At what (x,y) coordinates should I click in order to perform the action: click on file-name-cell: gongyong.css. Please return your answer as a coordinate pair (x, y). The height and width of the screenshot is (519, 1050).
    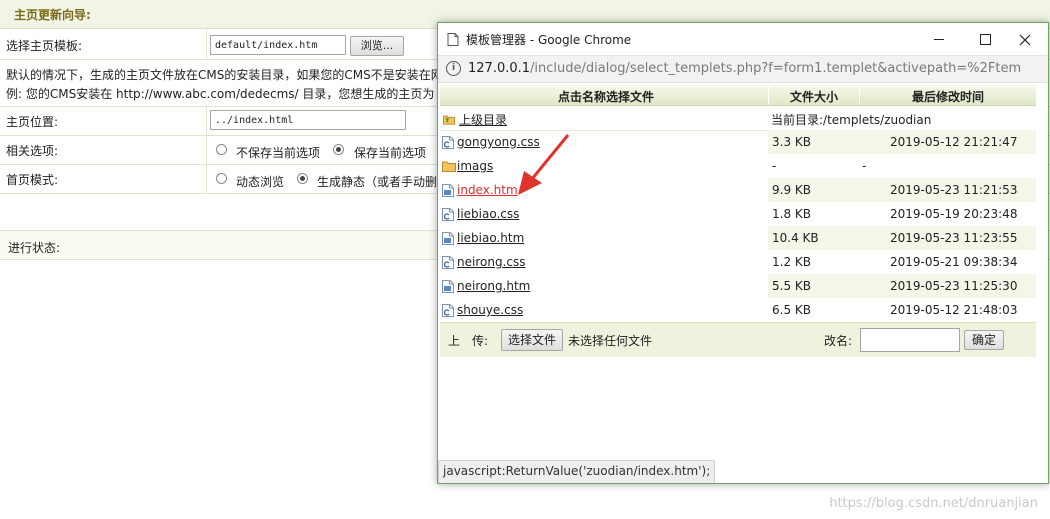
    Looking at the image, I should click on (604, 142).